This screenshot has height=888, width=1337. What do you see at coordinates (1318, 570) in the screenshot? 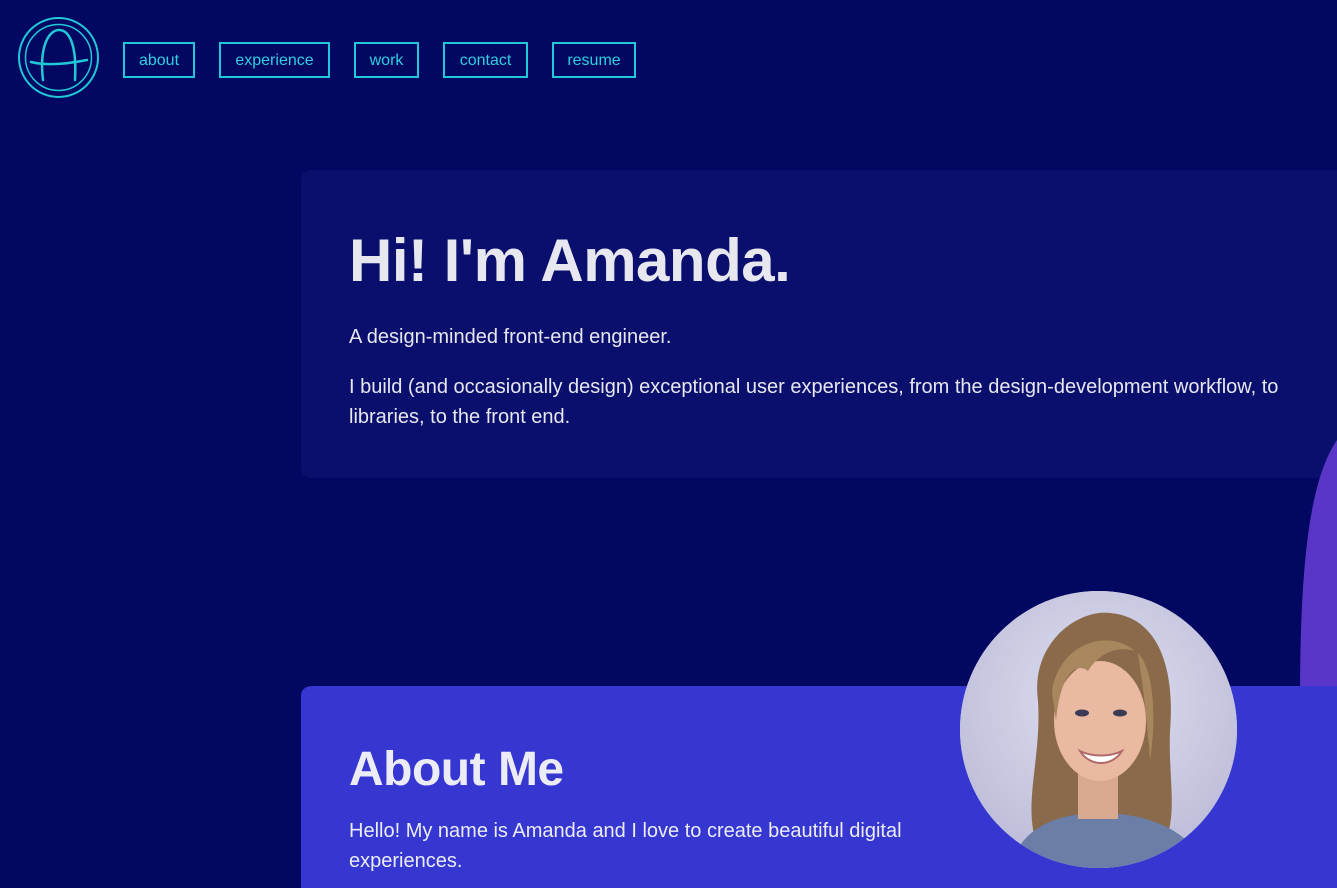
I see `decorative-swoosh-icon` at bounding box center [1318, 570].